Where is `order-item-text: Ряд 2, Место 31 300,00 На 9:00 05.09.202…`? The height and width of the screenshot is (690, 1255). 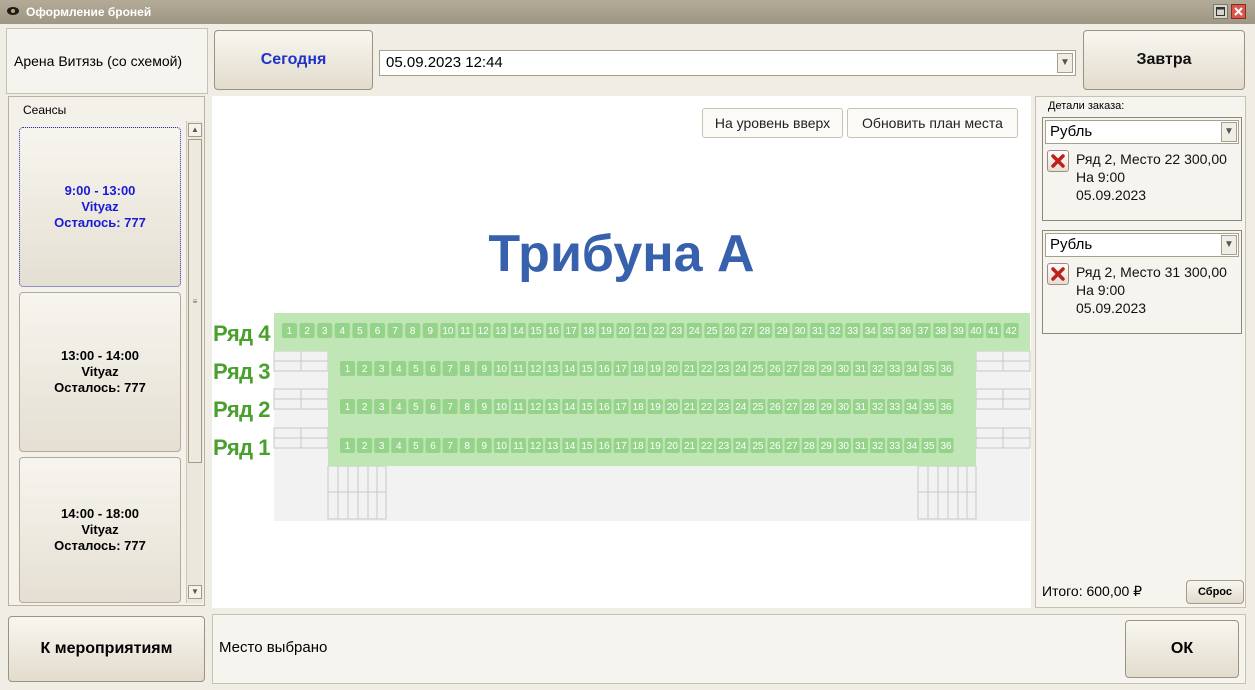 order-item-text: Ряд 2, Место 31 300,00 На 9:00 05.09.202… is located at coordinates (1151, 290).